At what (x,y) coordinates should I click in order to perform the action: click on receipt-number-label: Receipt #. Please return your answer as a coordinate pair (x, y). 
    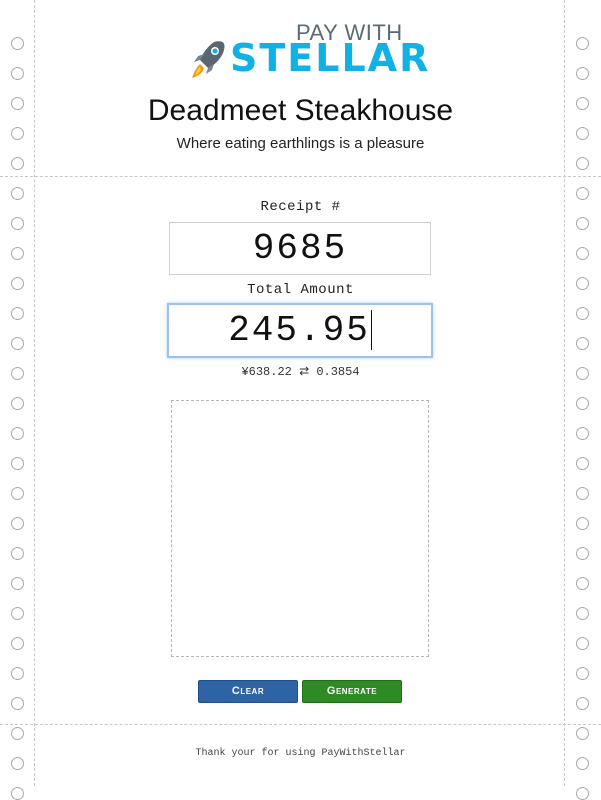
    Looking at the image, I should click on (300, 207).